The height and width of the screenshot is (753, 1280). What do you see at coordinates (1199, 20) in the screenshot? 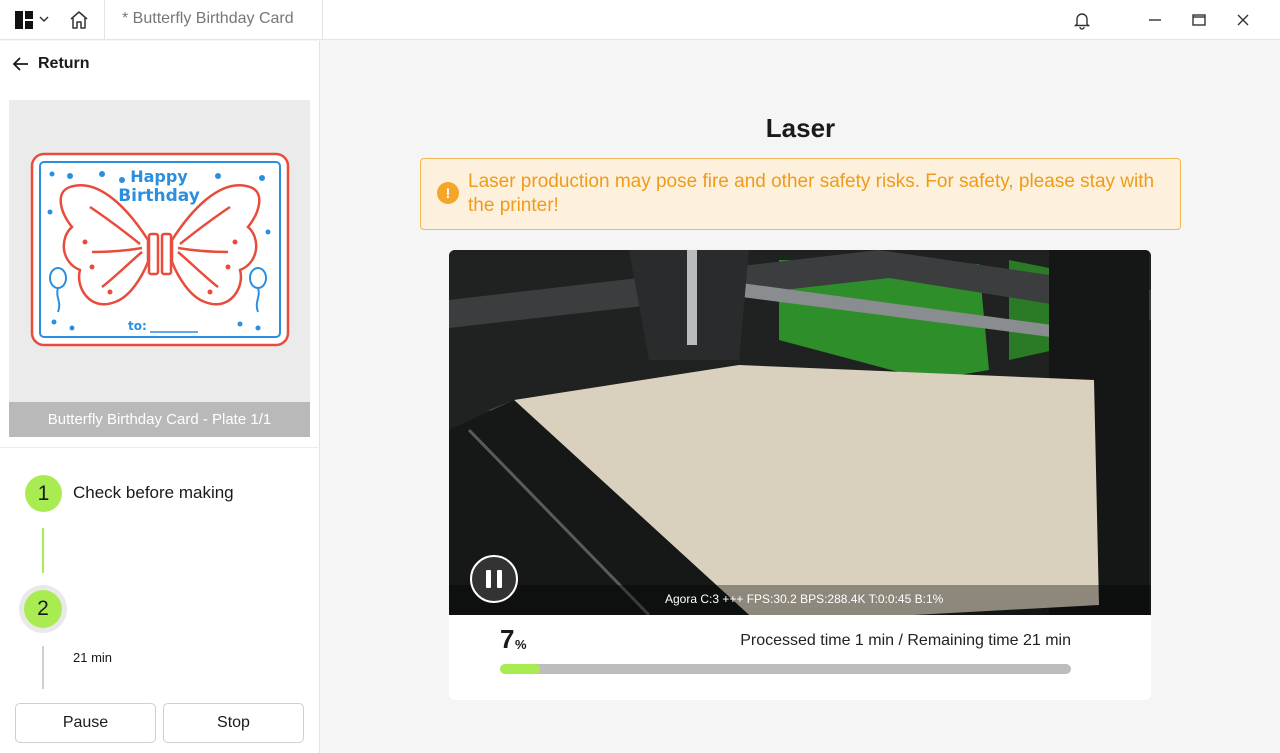
I see `maximize-icon` at bounding box center [1199, 20].